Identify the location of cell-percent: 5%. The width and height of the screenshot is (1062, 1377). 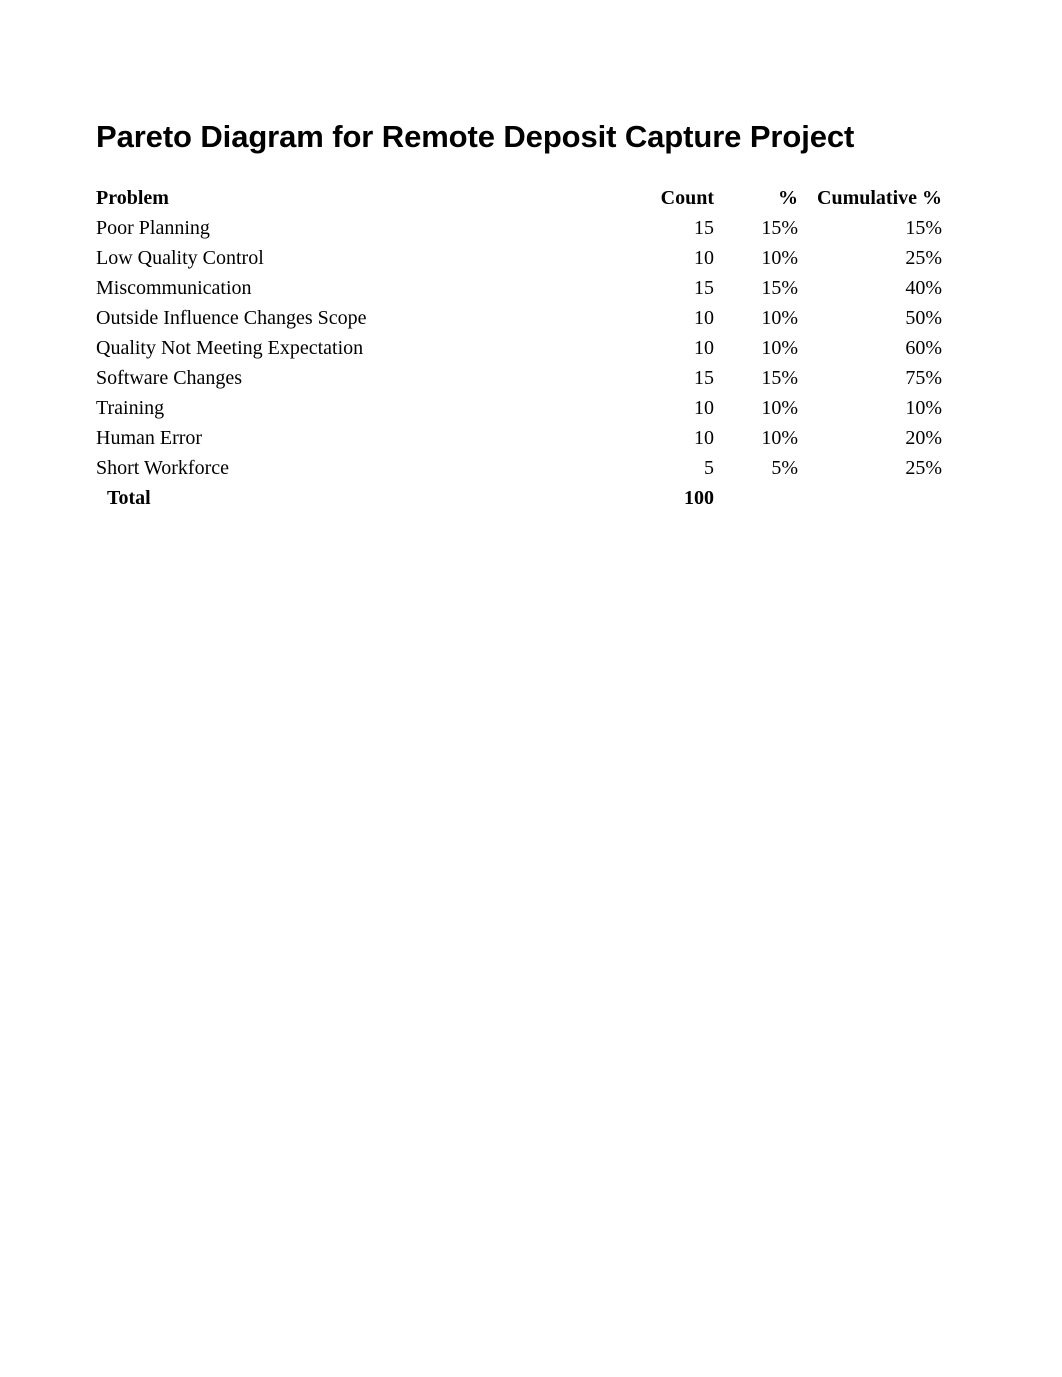
(784, 468).